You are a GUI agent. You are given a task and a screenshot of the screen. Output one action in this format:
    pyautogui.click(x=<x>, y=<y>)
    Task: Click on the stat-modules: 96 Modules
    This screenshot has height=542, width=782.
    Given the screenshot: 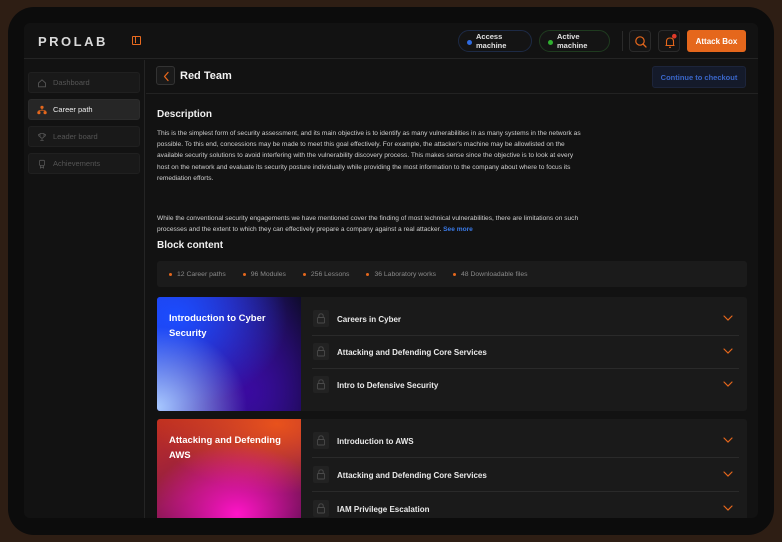 What is the action you would take?
    pyautogui.click(x=264, y=274)
    